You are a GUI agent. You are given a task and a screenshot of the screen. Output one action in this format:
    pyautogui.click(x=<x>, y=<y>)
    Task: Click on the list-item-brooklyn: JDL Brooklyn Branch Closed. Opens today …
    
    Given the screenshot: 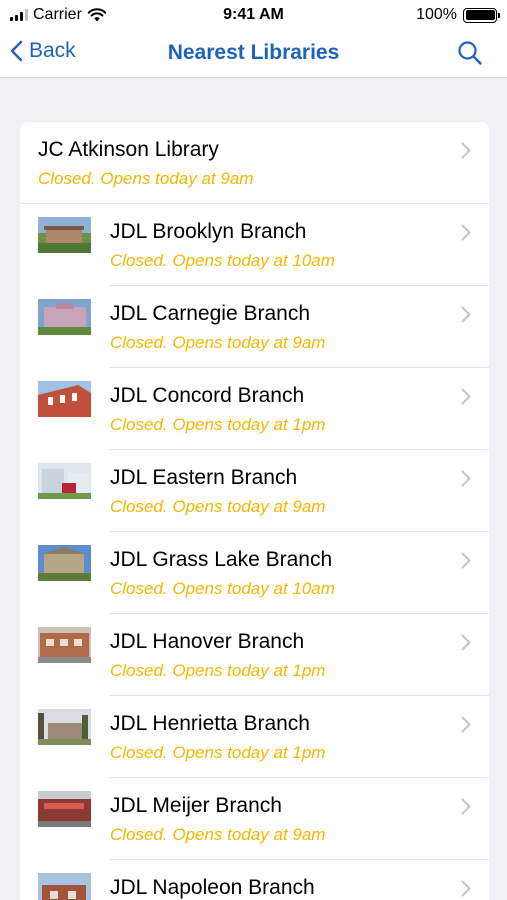 What is the action you would take?
    pyautogui.click(x=254, y=245)
    